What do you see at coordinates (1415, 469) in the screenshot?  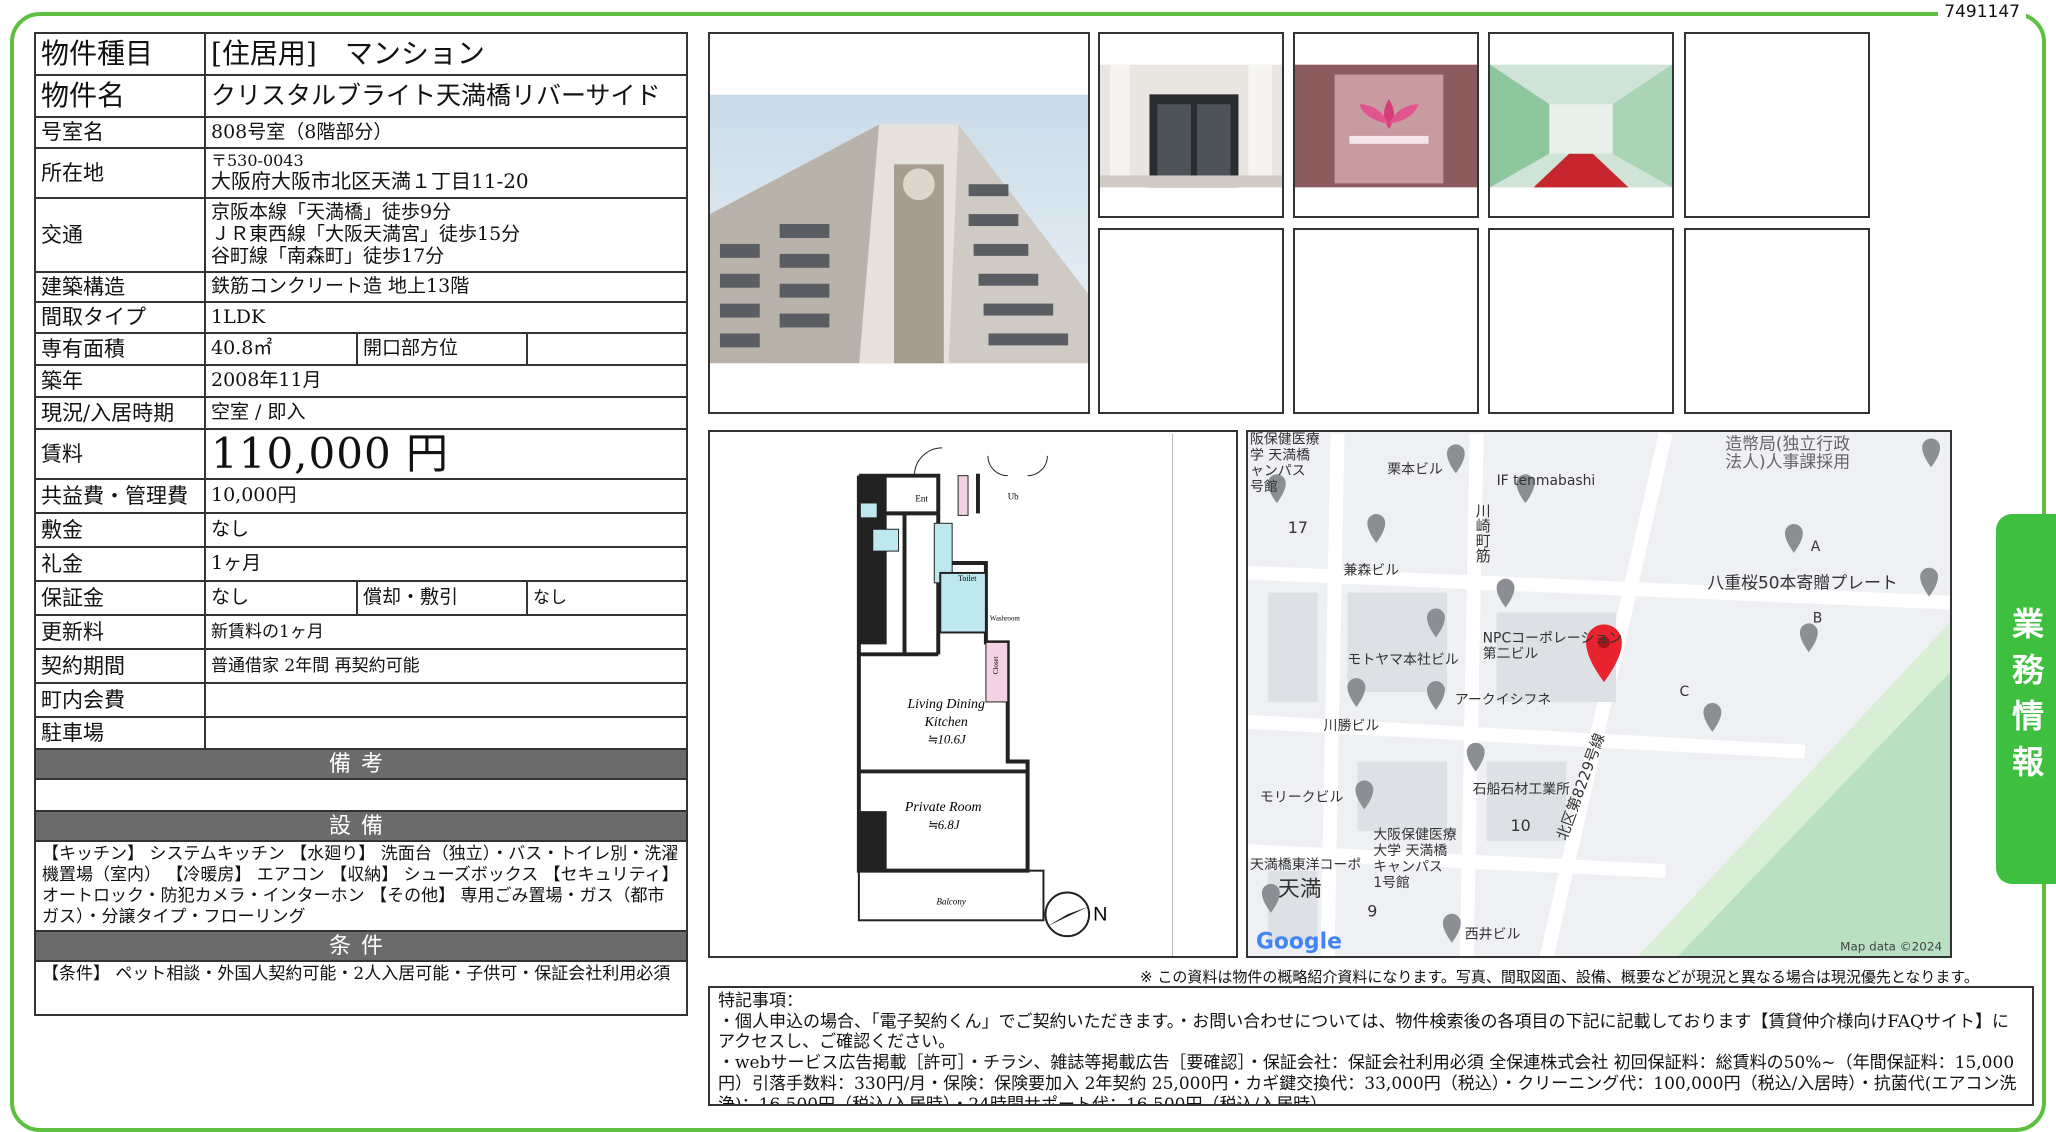 I see `map-label: 栗本ビル` at bounding box center [1415, 469].